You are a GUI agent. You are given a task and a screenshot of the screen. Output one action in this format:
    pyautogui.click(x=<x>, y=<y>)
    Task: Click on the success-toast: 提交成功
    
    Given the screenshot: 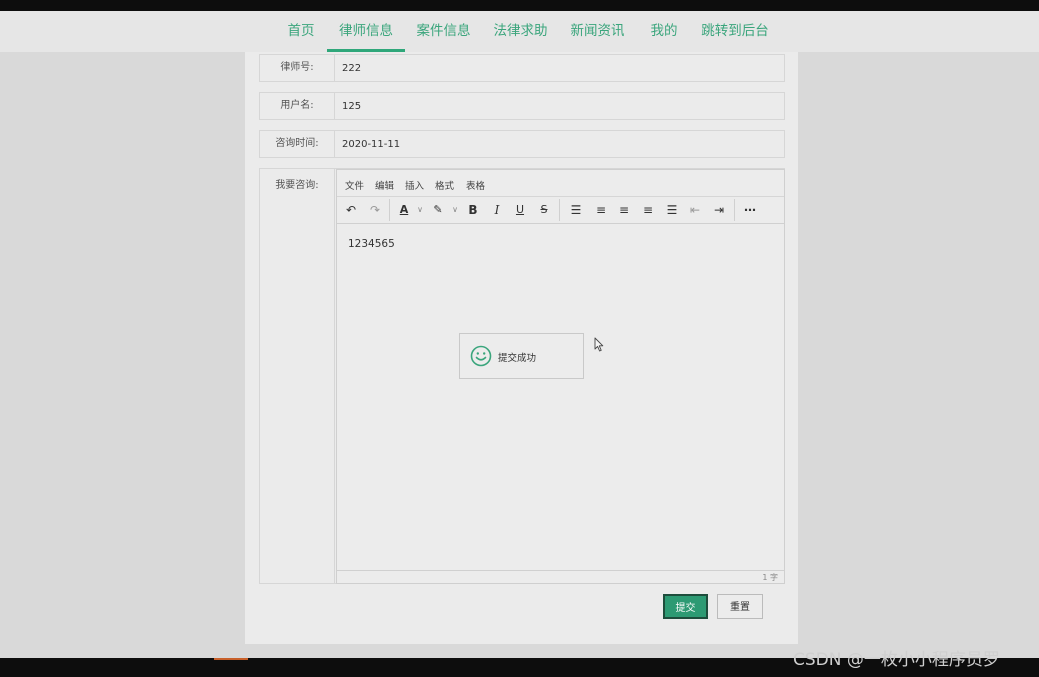 What is the action you would take?
    pyautogui.click(x=521, y=356)
    